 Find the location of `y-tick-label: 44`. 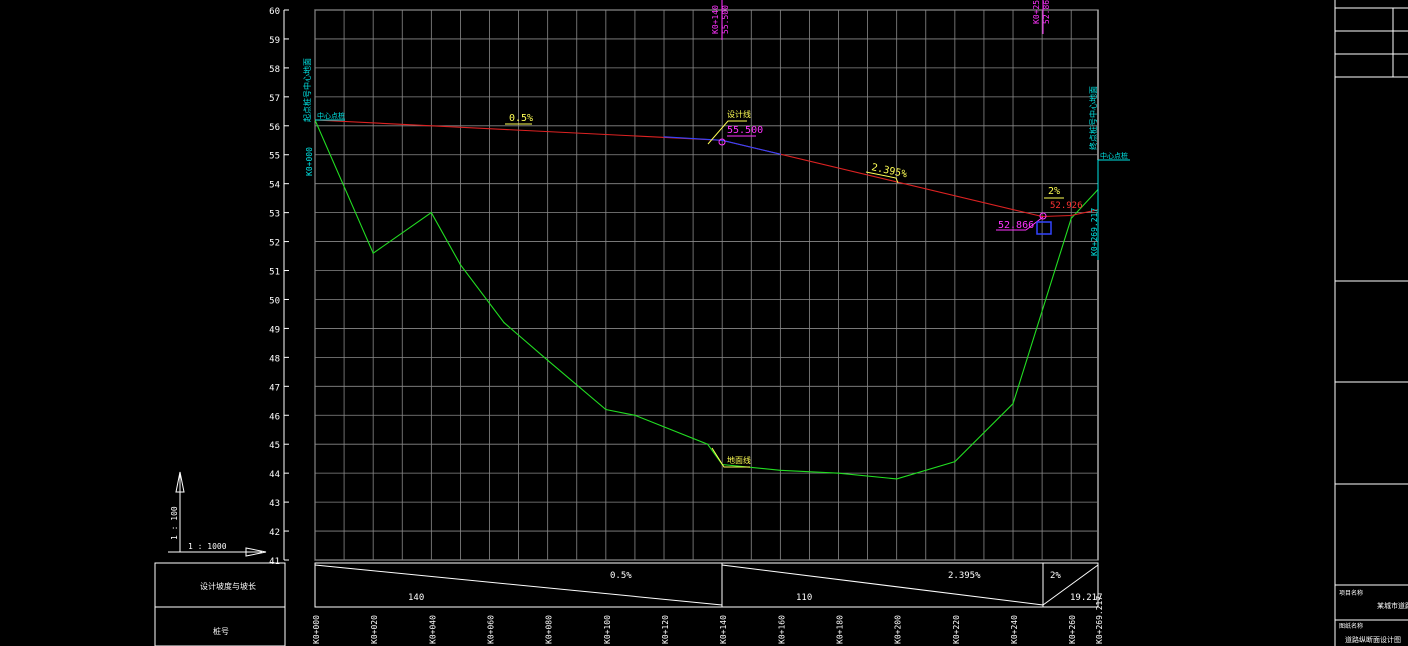

y-tick-label: 44 is located at coordinates (274, 475).